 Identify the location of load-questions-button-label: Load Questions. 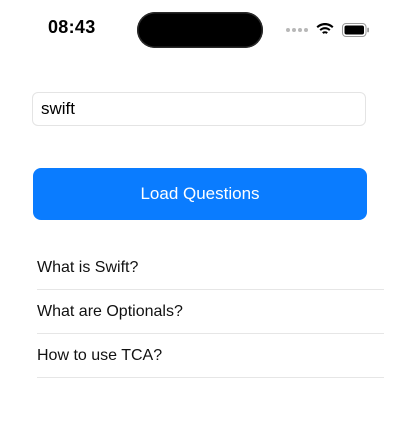
(200, 193).